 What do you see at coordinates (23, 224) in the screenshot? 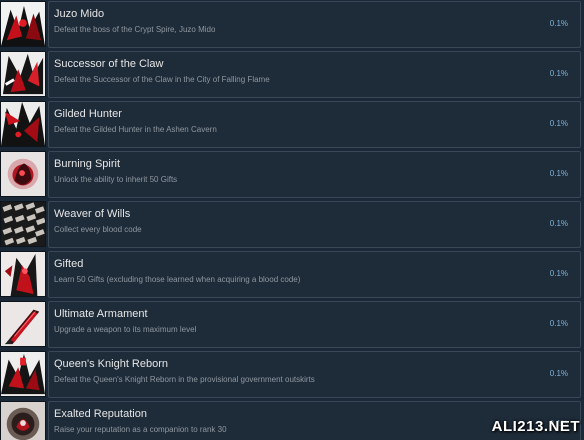
I see `weaver-wills-icon` at bounding box center [23, 224].